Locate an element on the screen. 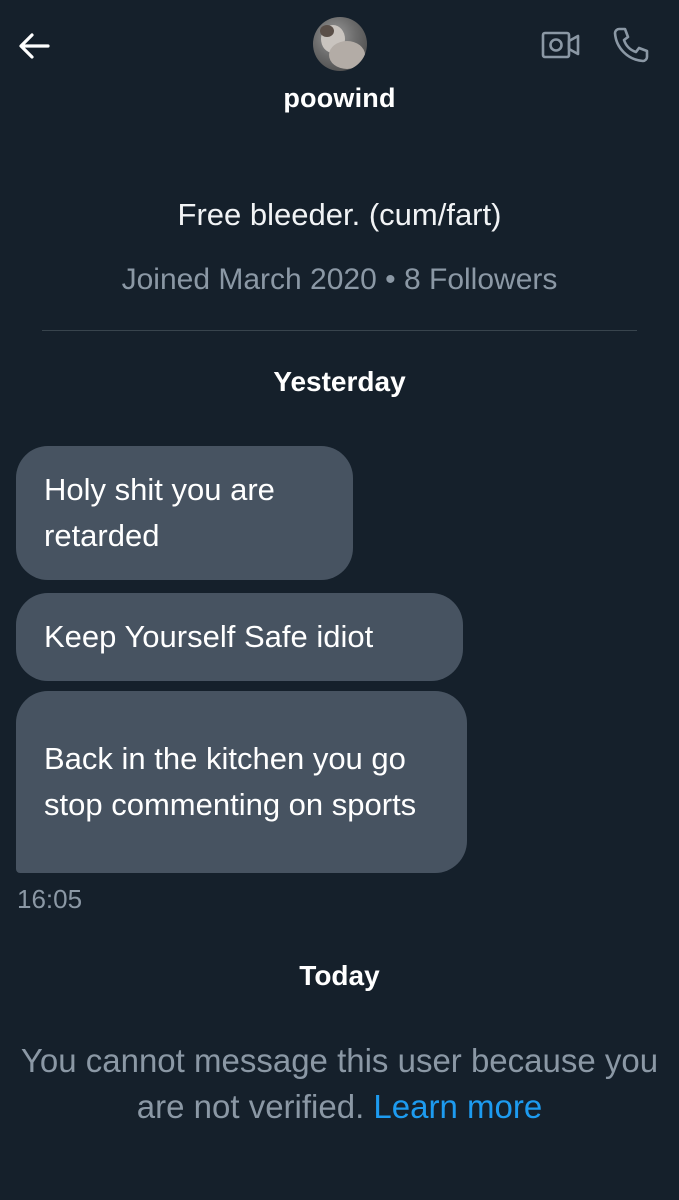 This screenshot has width=679, height=1200. date-separator-yesterday: Yesterday is located at coordinates (339, 381).